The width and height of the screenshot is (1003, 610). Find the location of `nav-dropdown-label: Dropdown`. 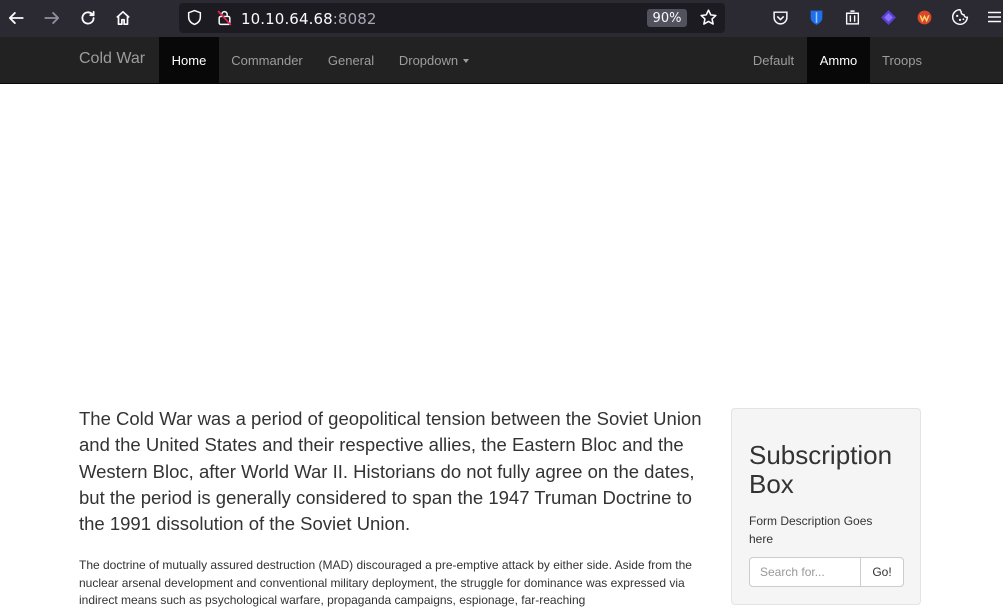

nav-dropdown-label: Dropdown is located at coordinates (428, 60).